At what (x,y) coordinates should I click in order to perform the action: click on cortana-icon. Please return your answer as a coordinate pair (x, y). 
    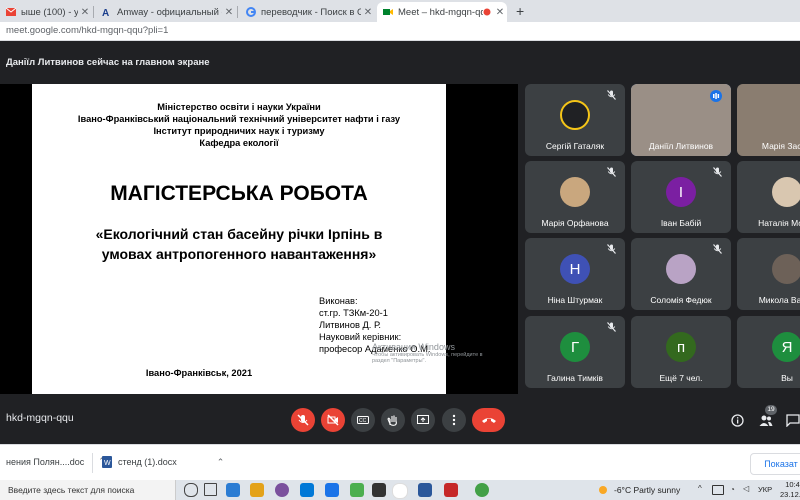
    Looking at the image, I should click on (191, 490).